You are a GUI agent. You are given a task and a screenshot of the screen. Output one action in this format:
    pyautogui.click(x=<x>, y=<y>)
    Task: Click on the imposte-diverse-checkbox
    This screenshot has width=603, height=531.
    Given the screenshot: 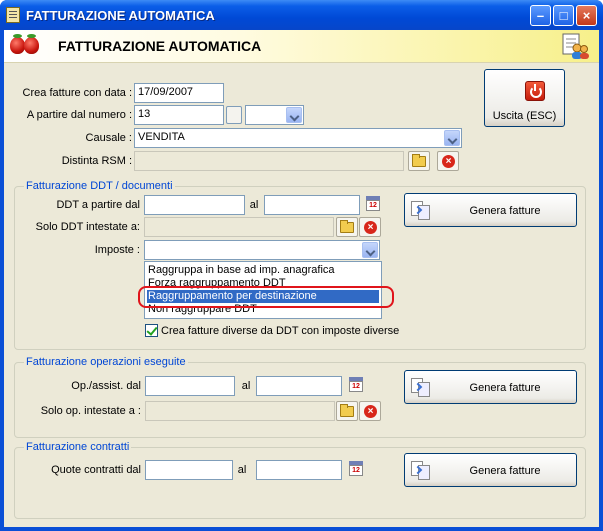 What is the action you would take?
    pyautogui.click(x=151, y=330)
    